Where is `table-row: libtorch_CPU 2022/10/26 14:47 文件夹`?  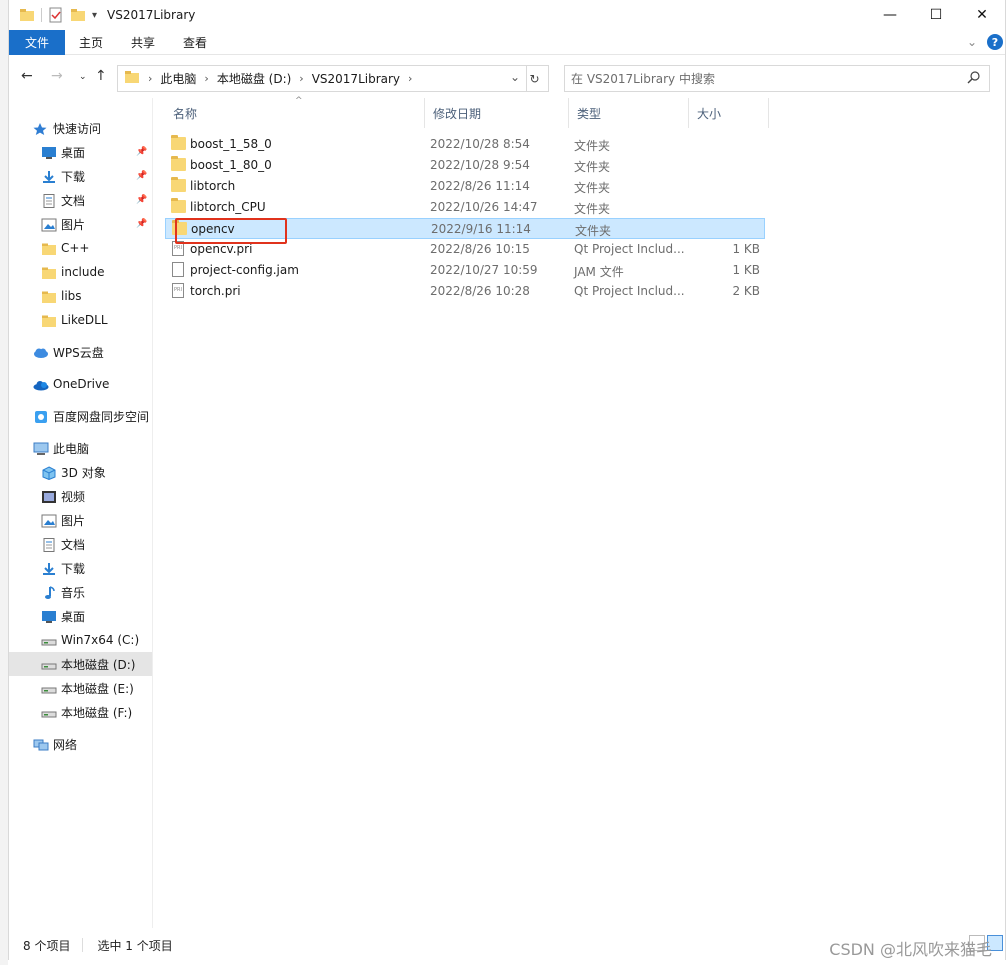
table-row: libtorch_CPU 2022/10/26 14:47 文件夹 is located at coordinates (465, 207).